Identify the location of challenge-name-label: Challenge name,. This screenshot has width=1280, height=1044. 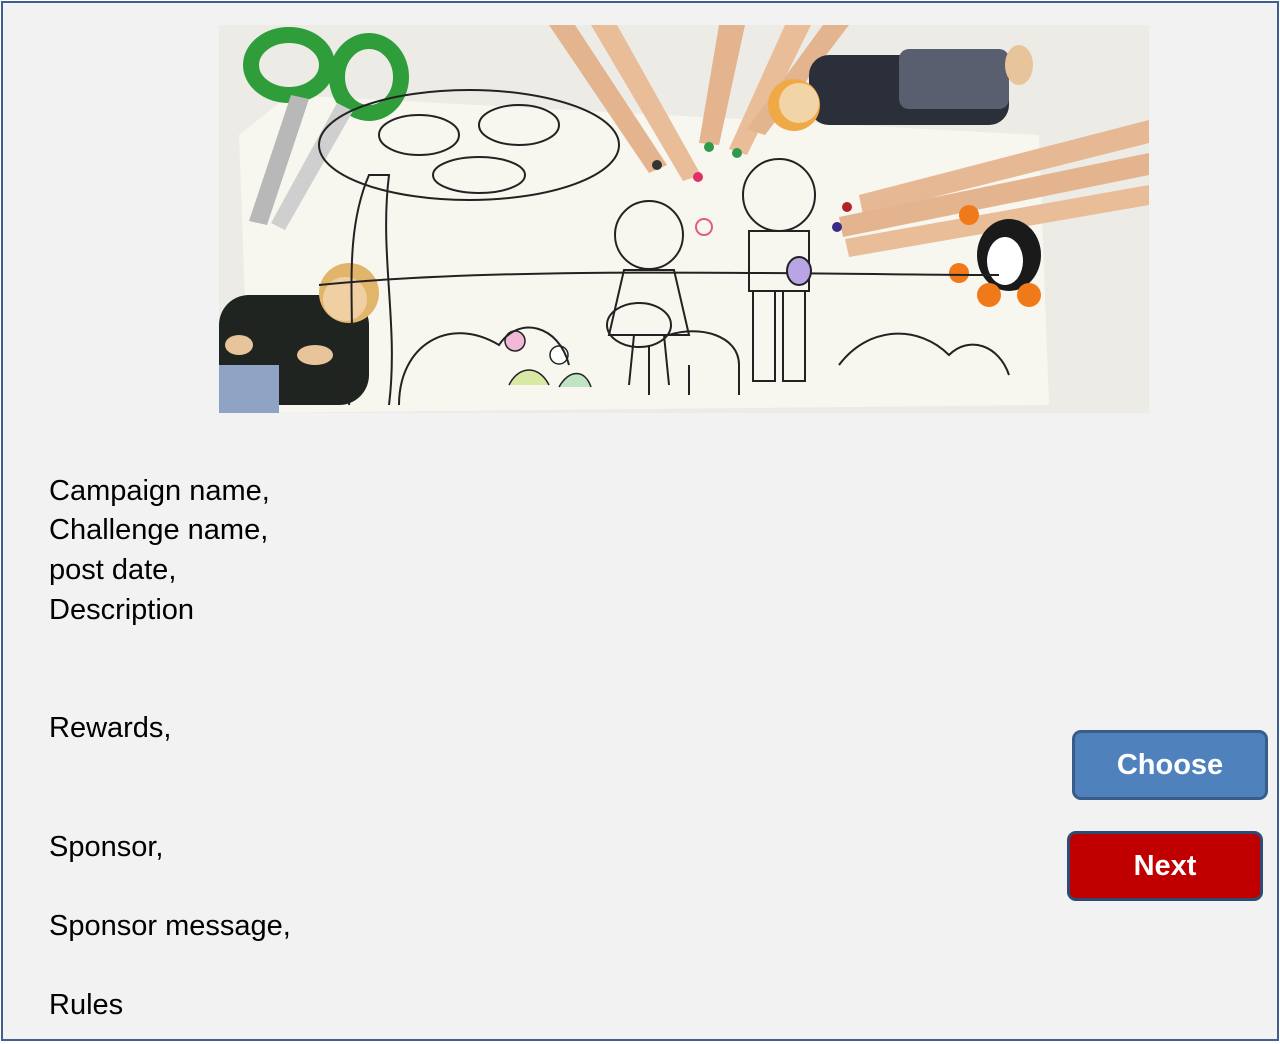
(159, 530).